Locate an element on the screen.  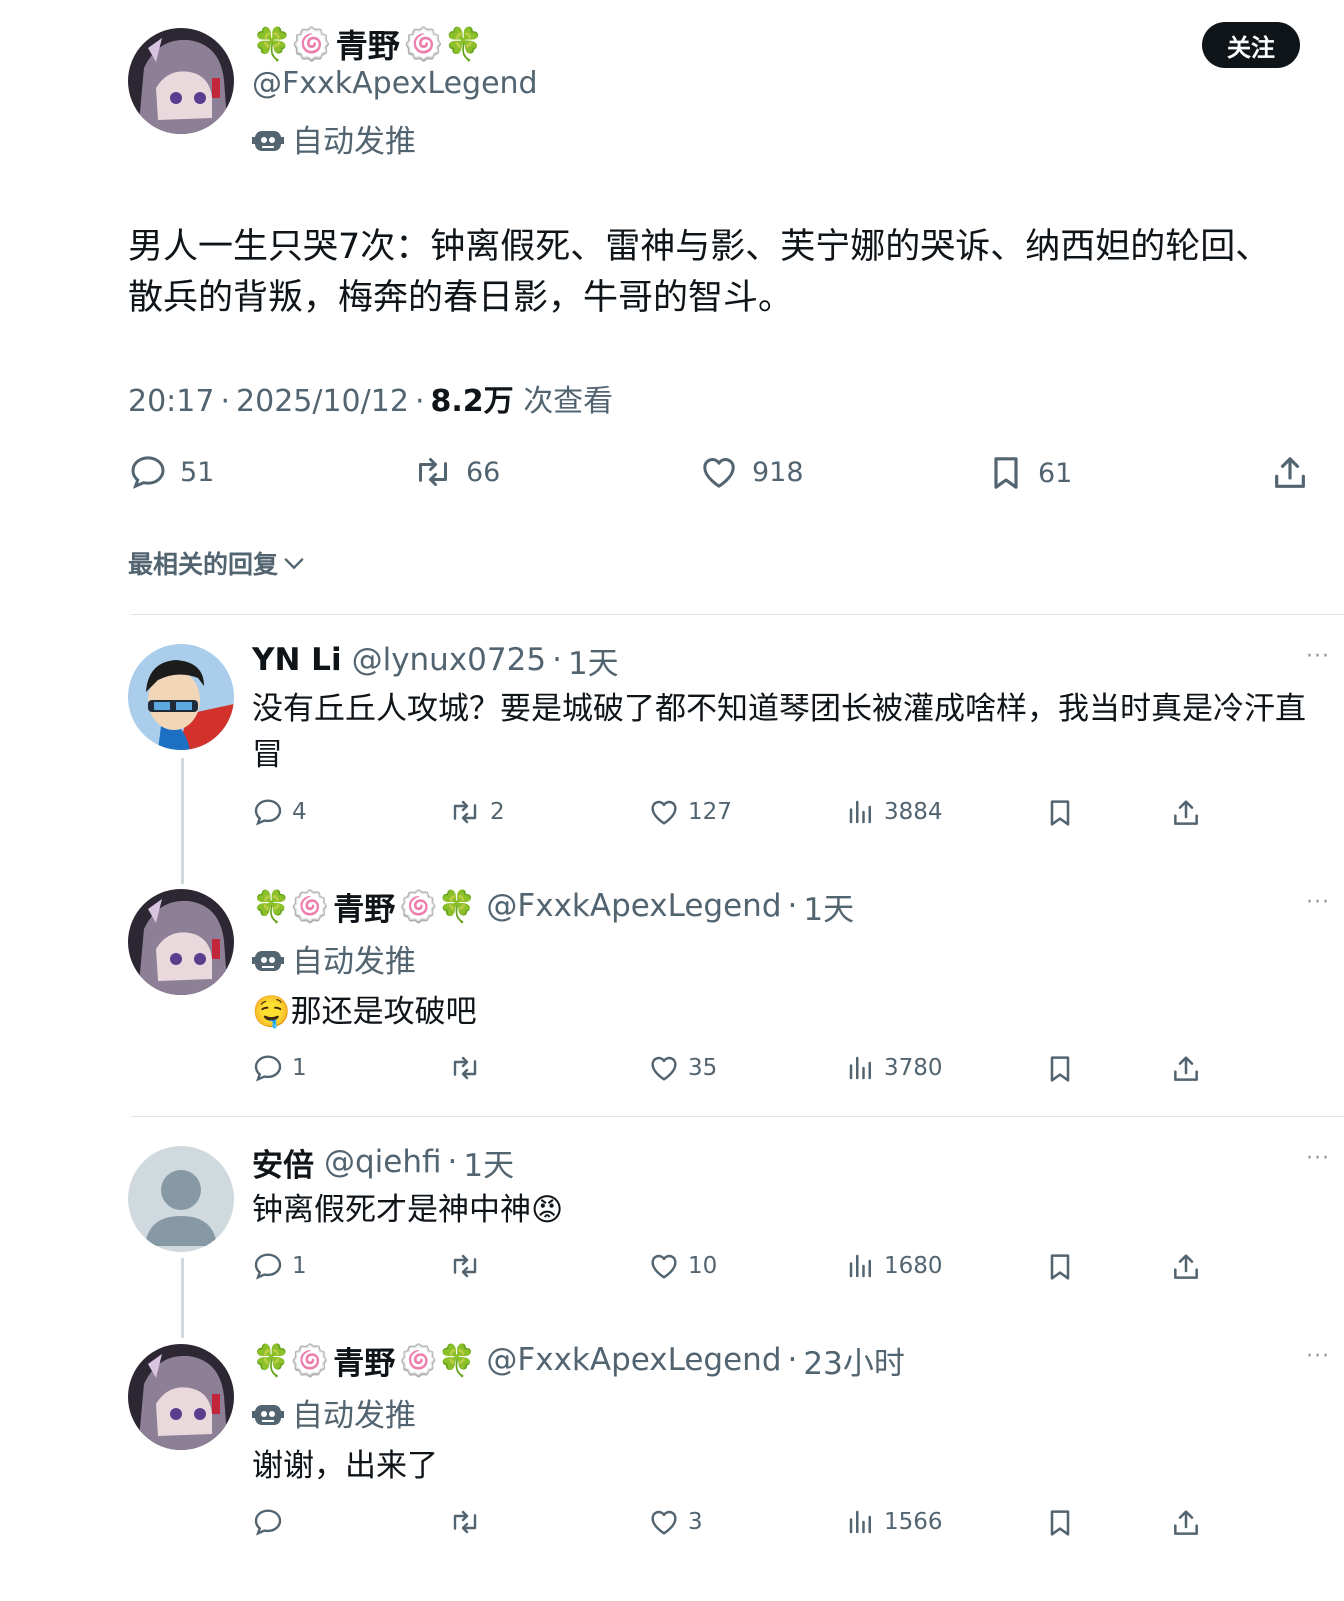
decoration-emoji-left: 🍀🍥 is located at coordinates (292, 44).